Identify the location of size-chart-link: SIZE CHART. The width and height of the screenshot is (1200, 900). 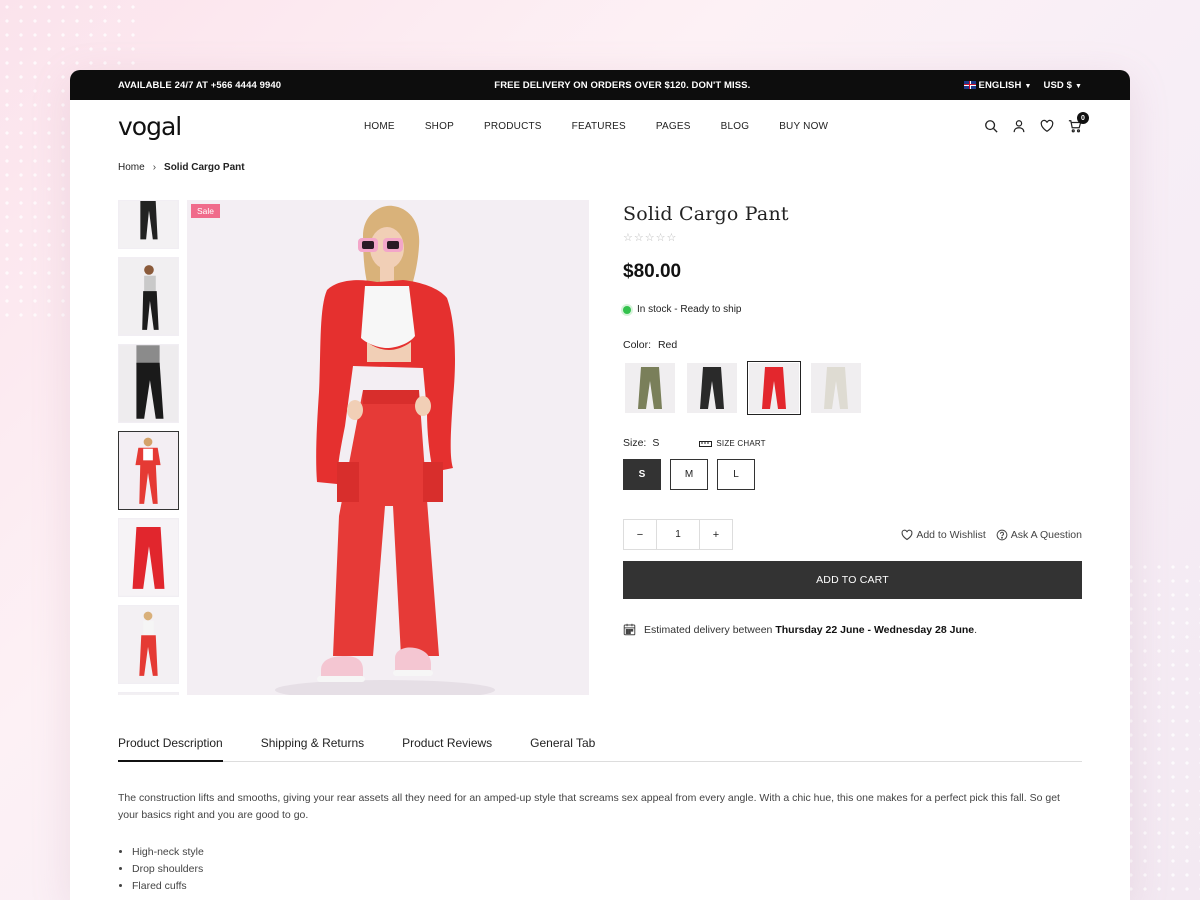
(732, 443).